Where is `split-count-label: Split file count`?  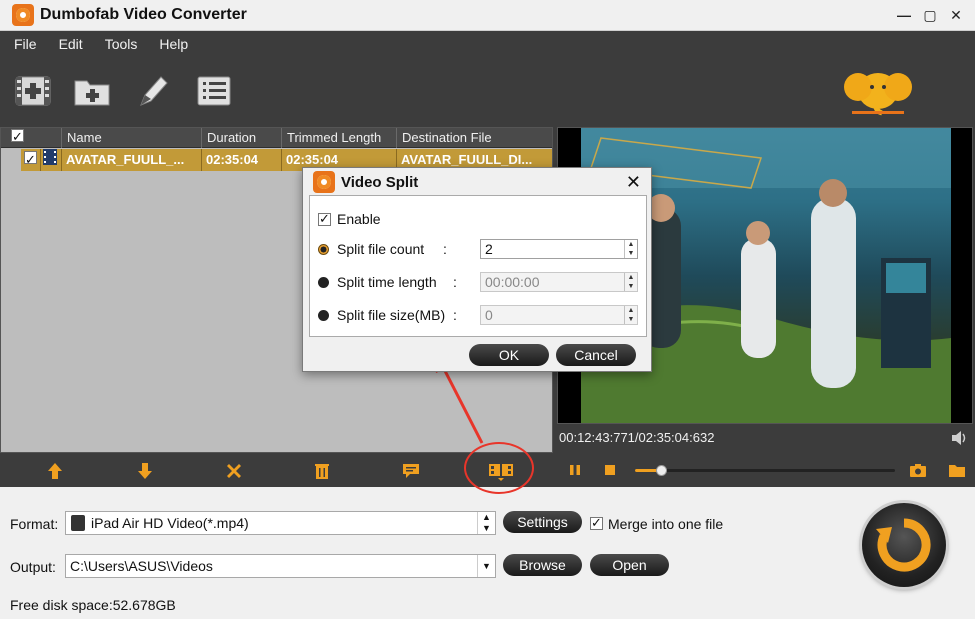 split-count-label: Split file count is located at coordinates (381, 249).